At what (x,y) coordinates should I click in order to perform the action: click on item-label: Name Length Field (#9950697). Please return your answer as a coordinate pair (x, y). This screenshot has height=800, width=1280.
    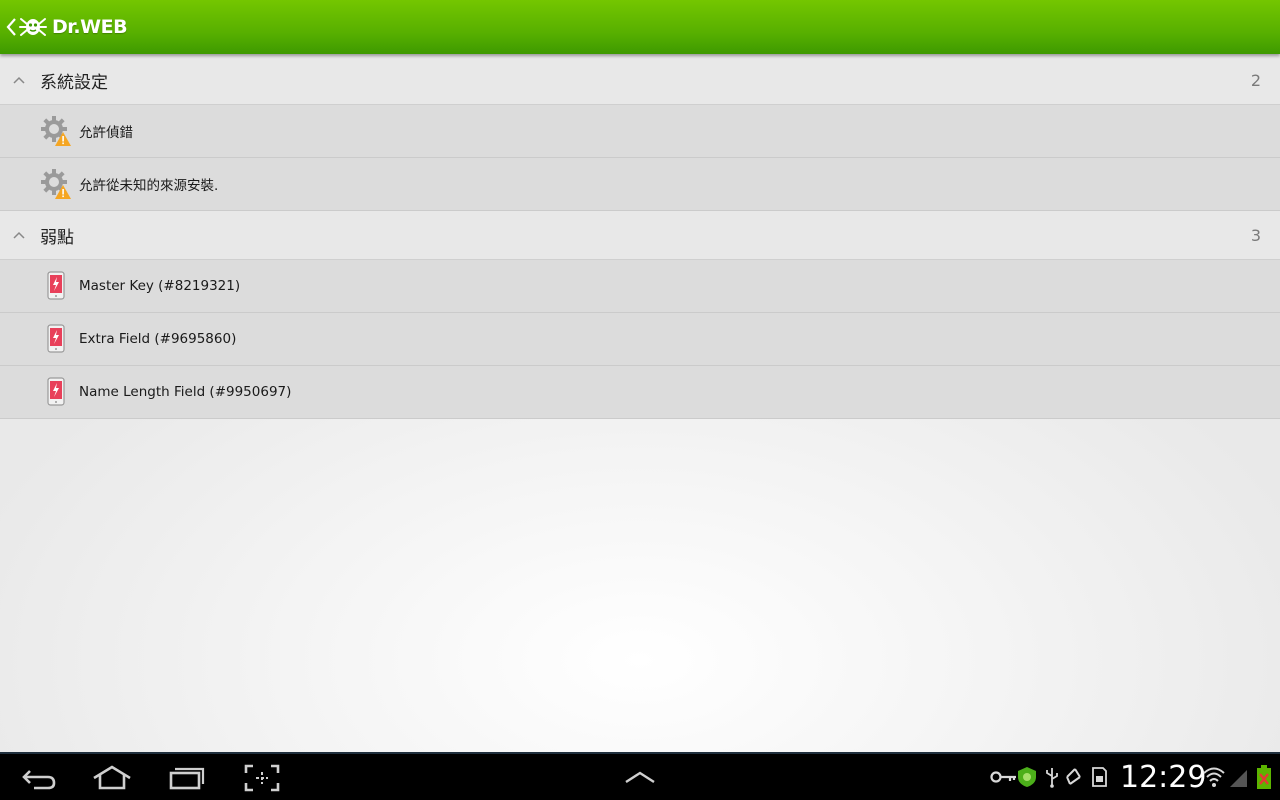
    Looking at the image, I should click on (185, 392).